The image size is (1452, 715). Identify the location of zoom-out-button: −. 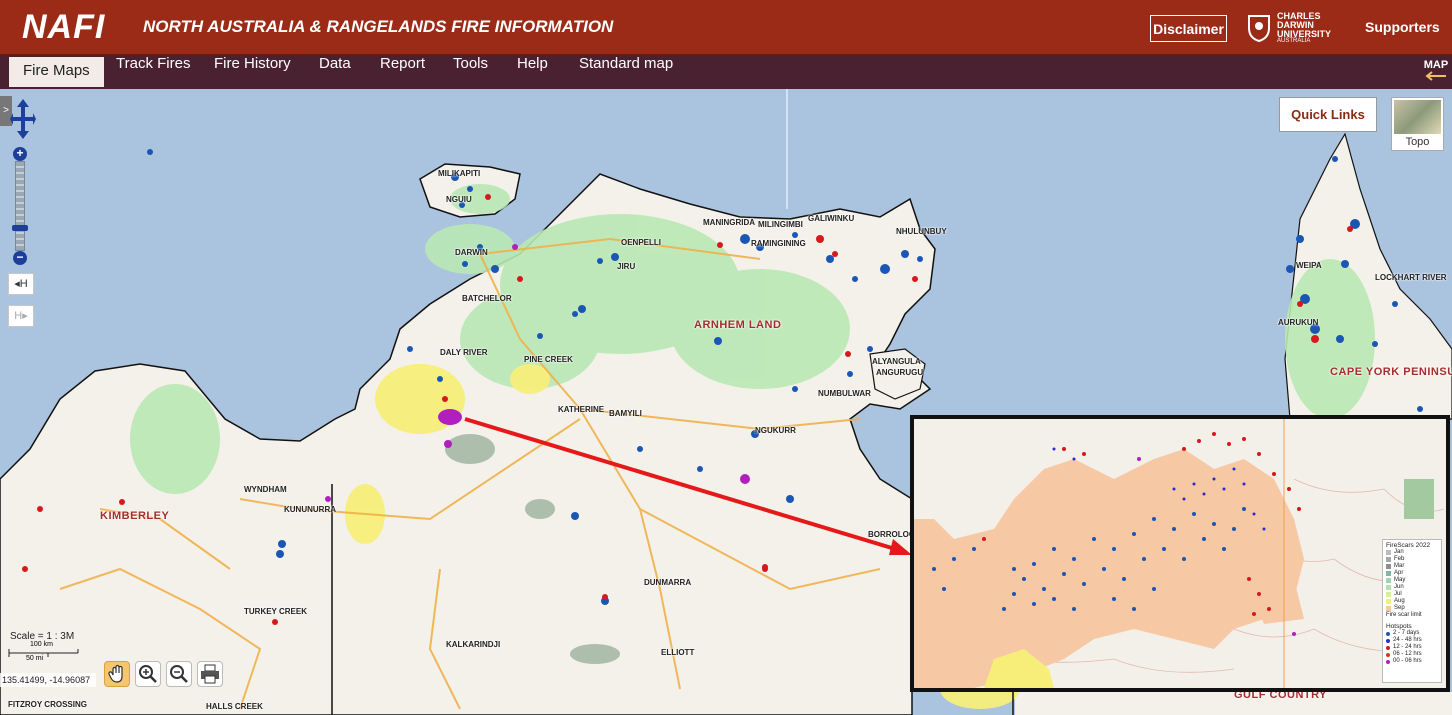
(20, 258).